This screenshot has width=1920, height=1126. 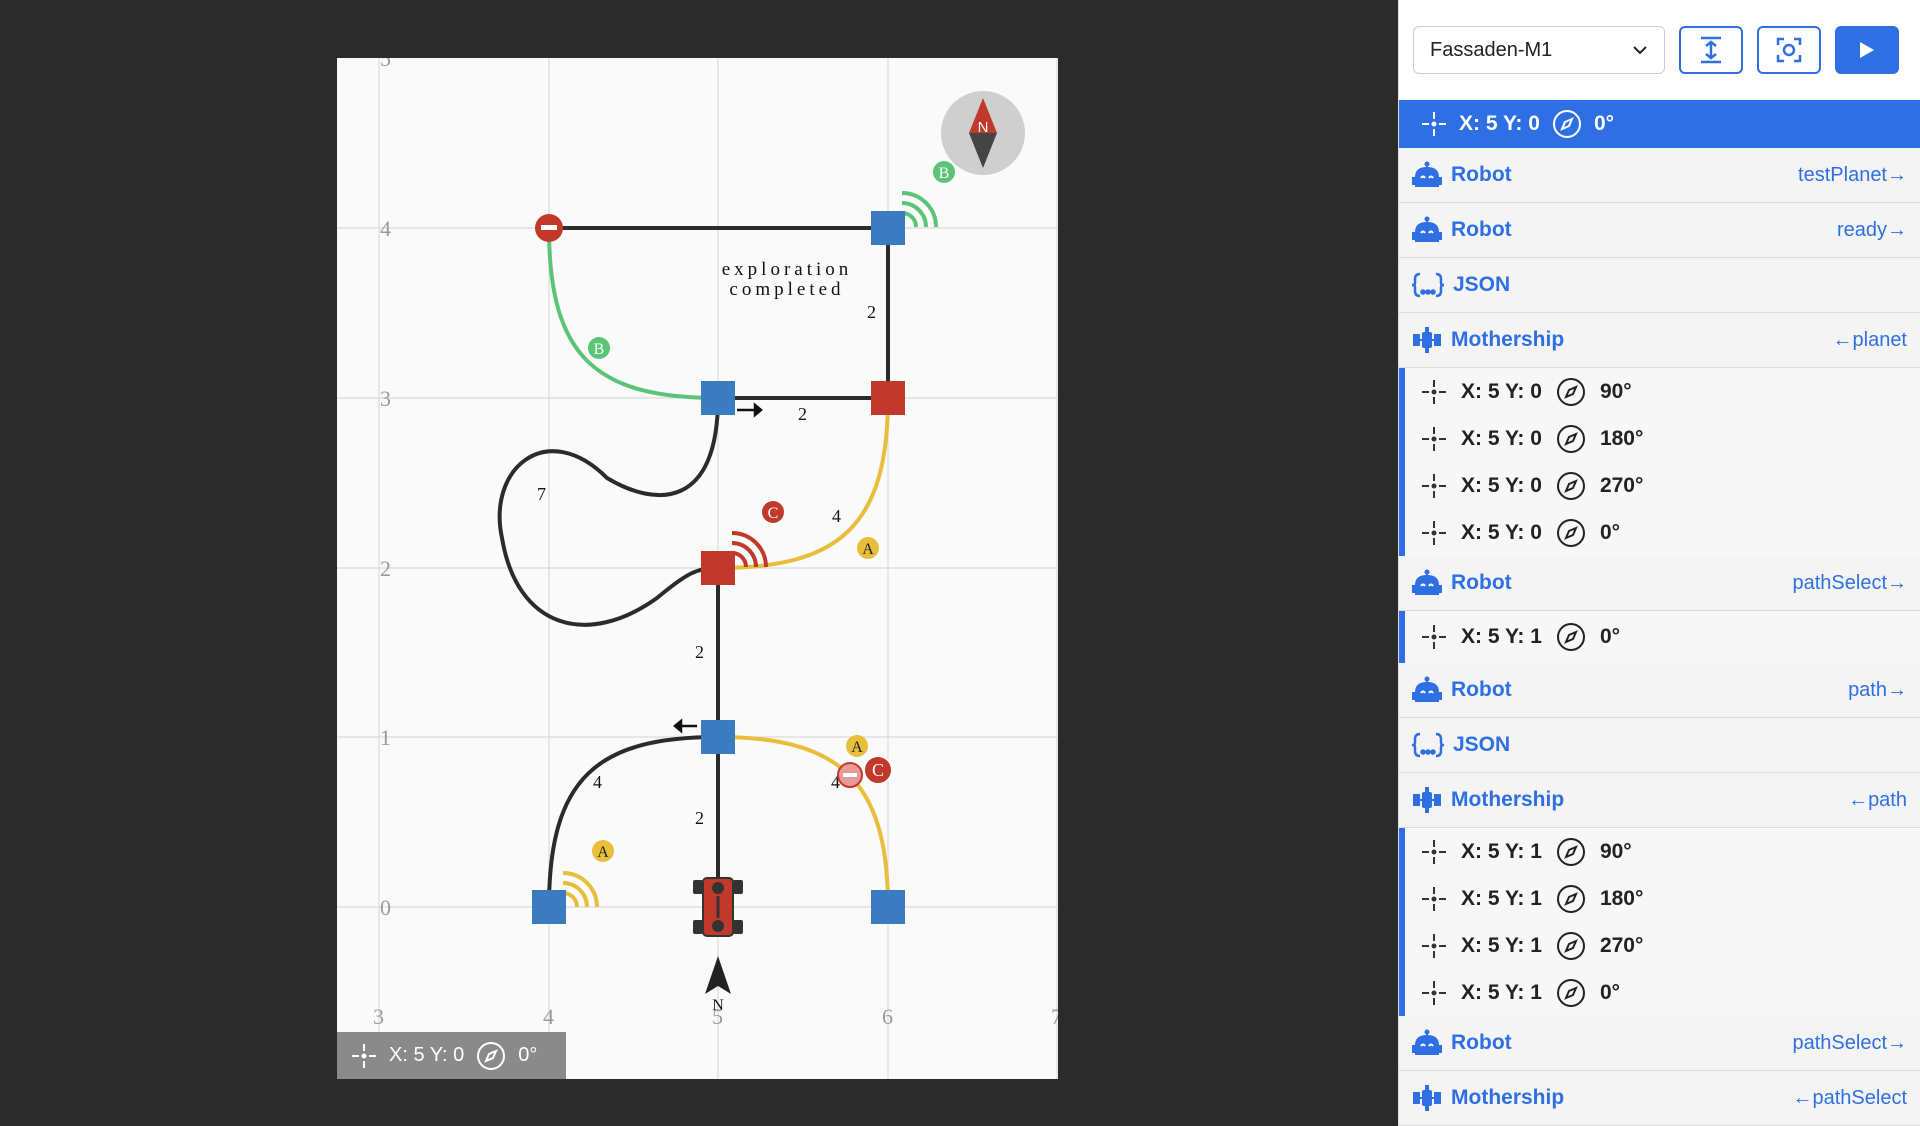 I want to click on mothership-icon, so click(x=1427, y=1098).